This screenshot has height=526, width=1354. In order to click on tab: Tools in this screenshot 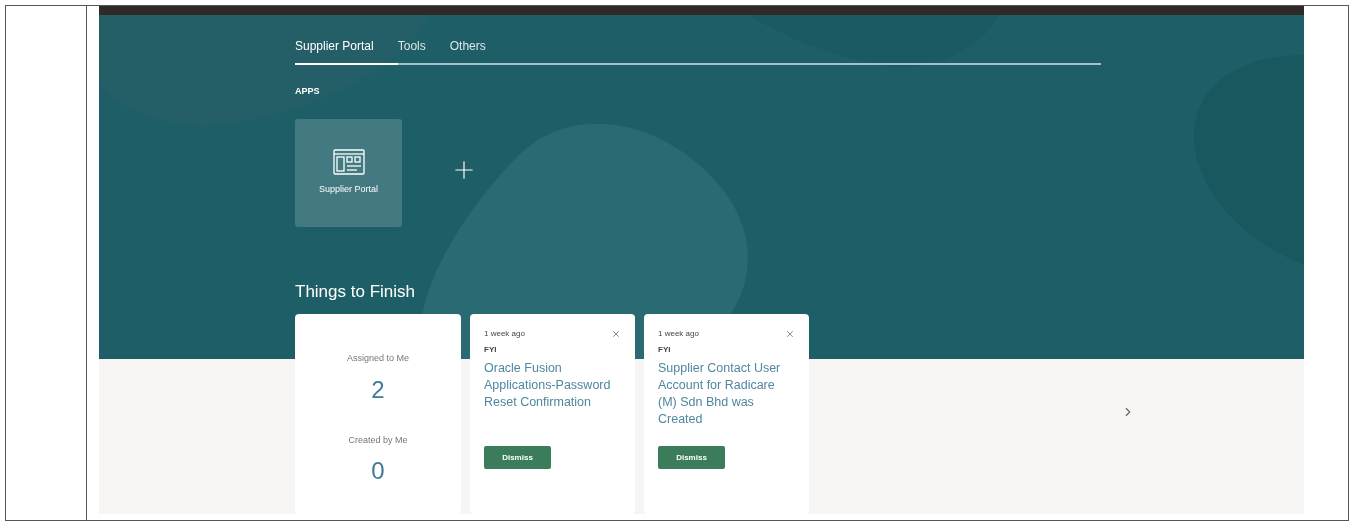, I will do `click(423, 51)`.